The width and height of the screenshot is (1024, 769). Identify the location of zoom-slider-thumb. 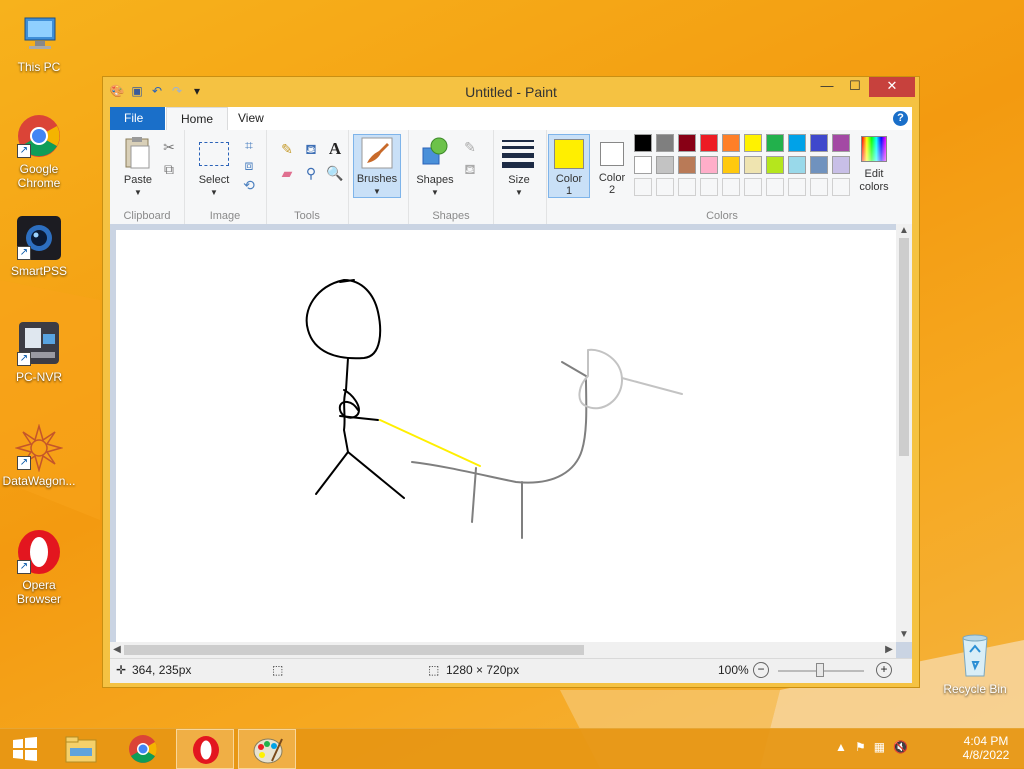
(820, 670).